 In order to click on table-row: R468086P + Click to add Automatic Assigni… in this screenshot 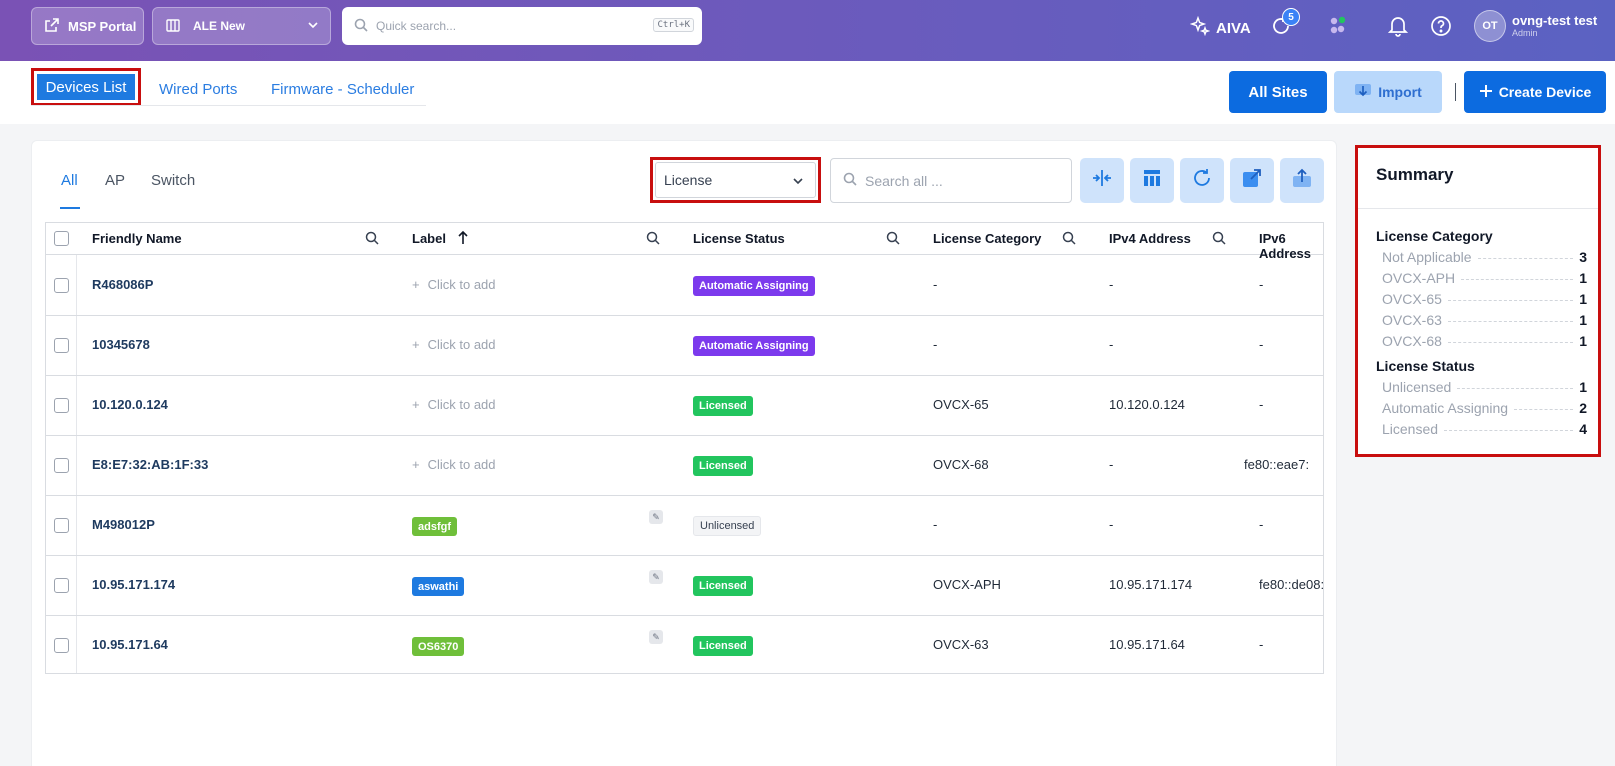, I will do `click(684, 286)`.